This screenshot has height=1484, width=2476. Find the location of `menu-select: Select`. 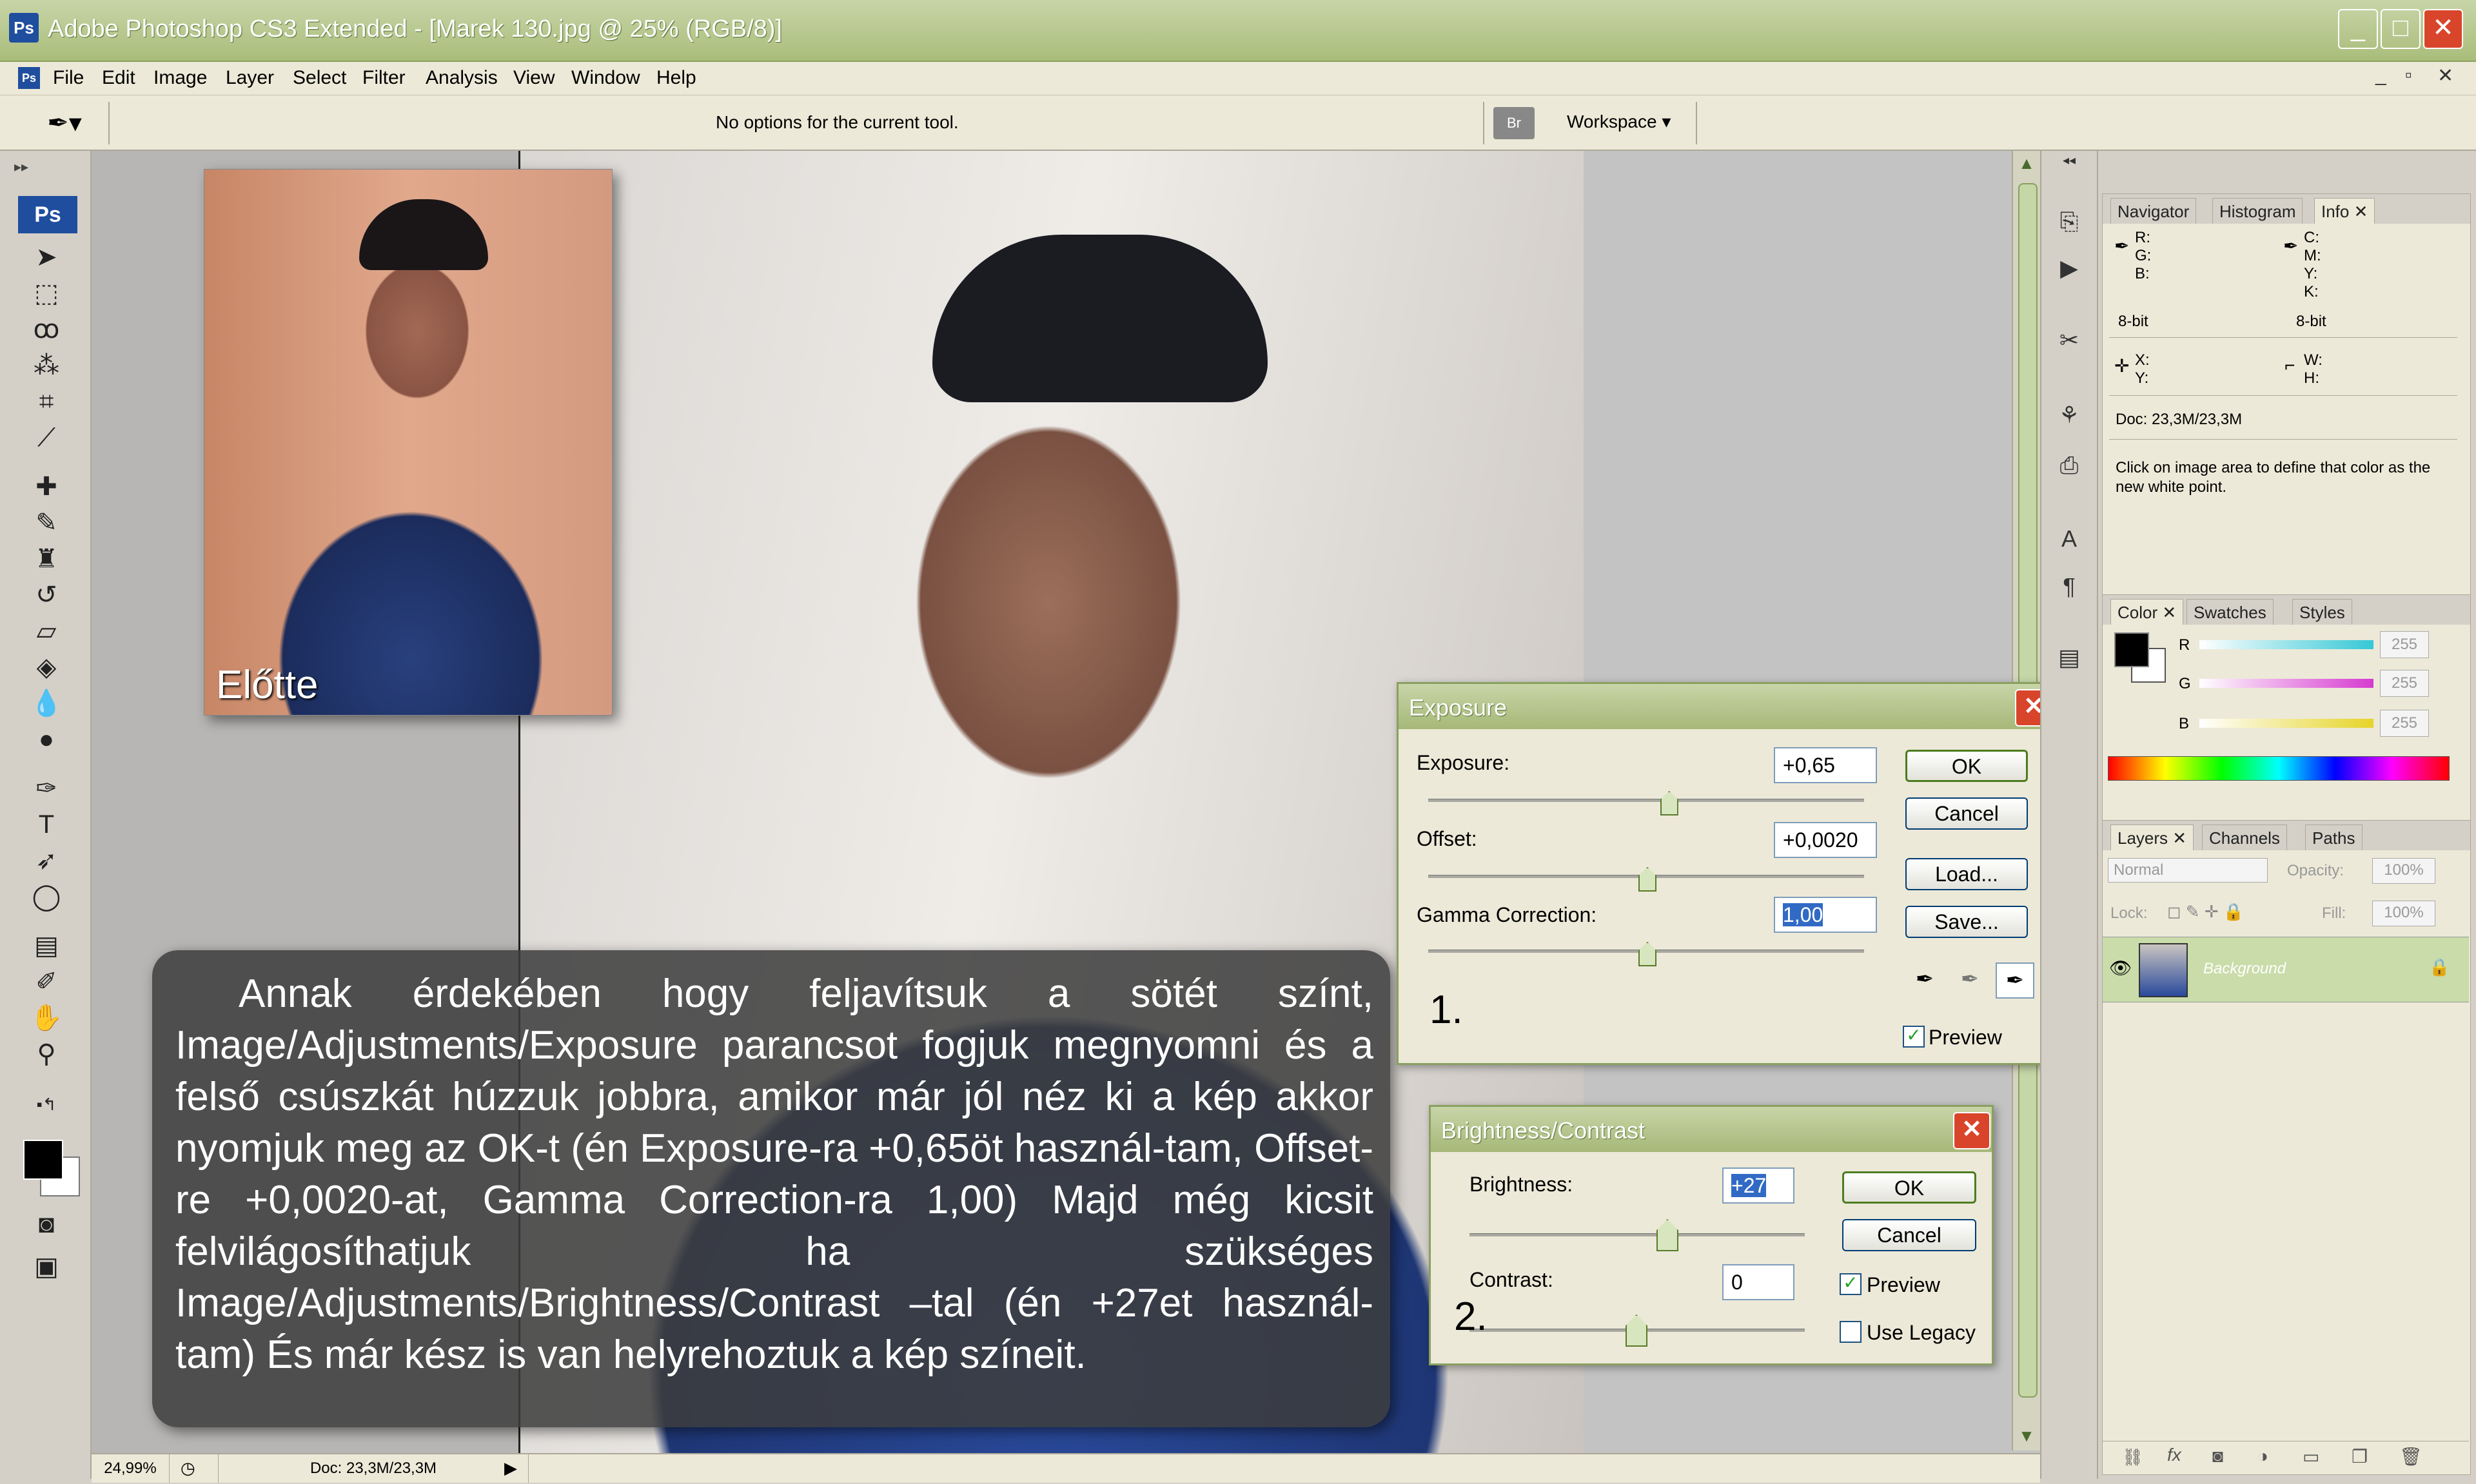

menu-select: Select is located at coordinates (319, 78).